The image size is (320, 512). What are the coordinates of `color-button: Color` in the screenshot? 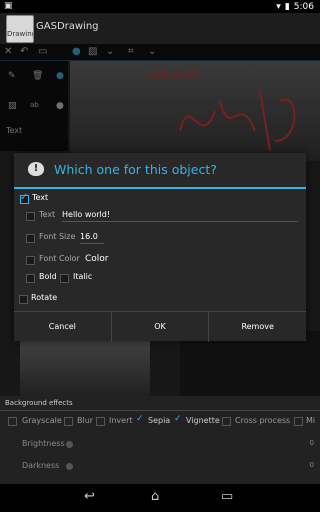 It's located at (97, 259).